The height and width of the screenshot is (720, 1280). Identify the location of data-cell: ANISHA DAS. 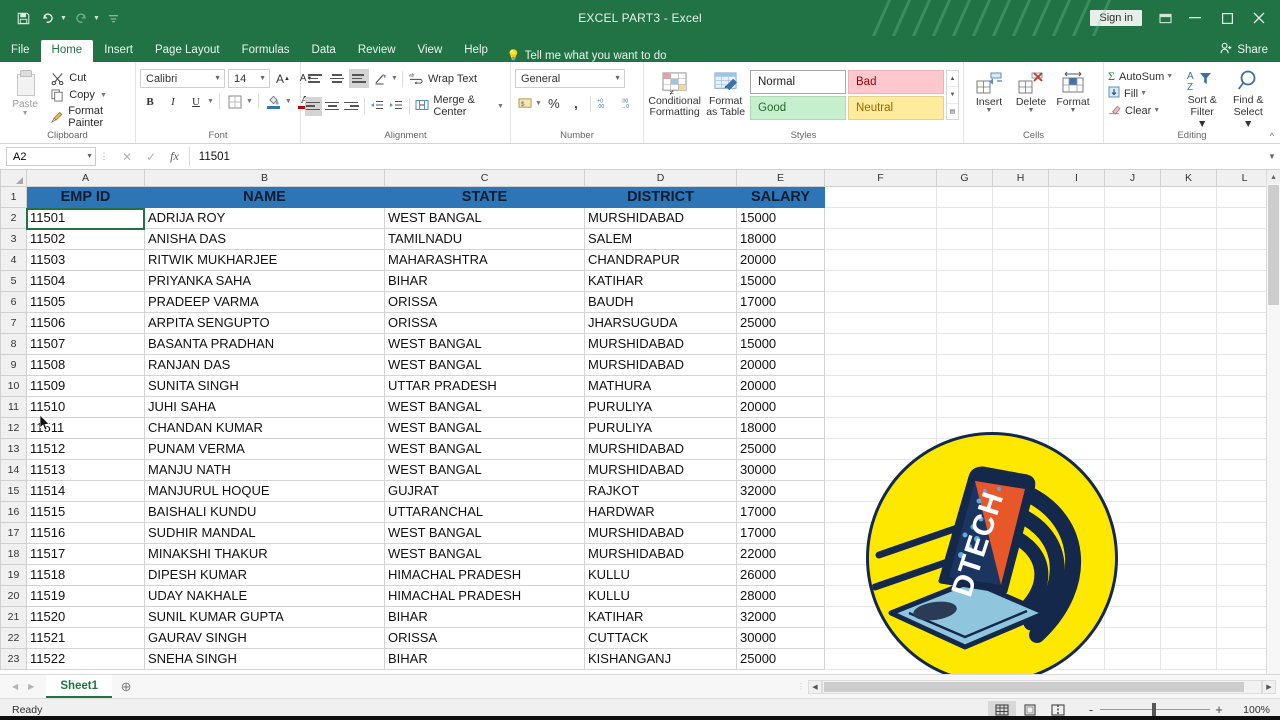
(264, 238).